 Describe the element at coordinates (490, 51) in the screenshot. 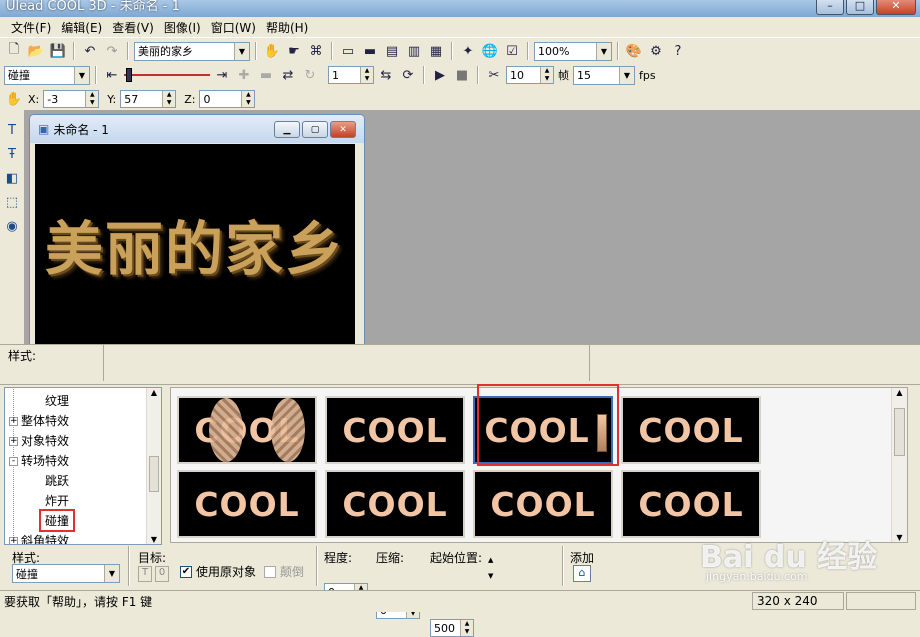

I see `globe-icon: 🌐` at that location.